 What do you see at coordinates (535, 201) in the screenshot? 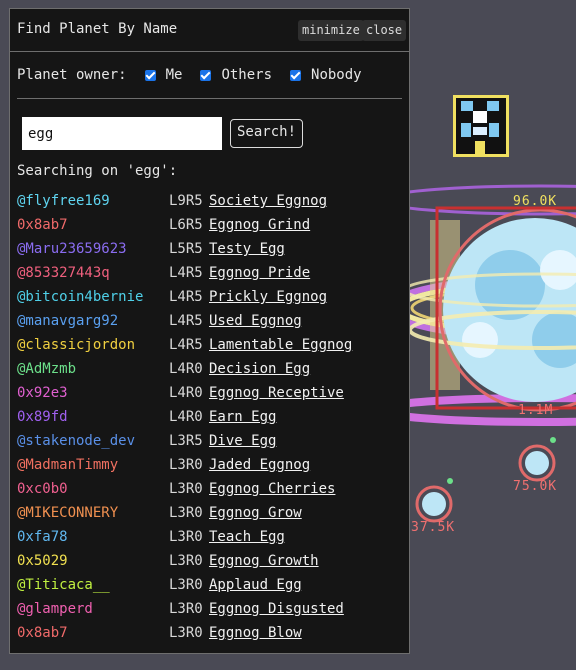
I see `planet-energy-label: 96.0K` at bounding box center [535, 201].